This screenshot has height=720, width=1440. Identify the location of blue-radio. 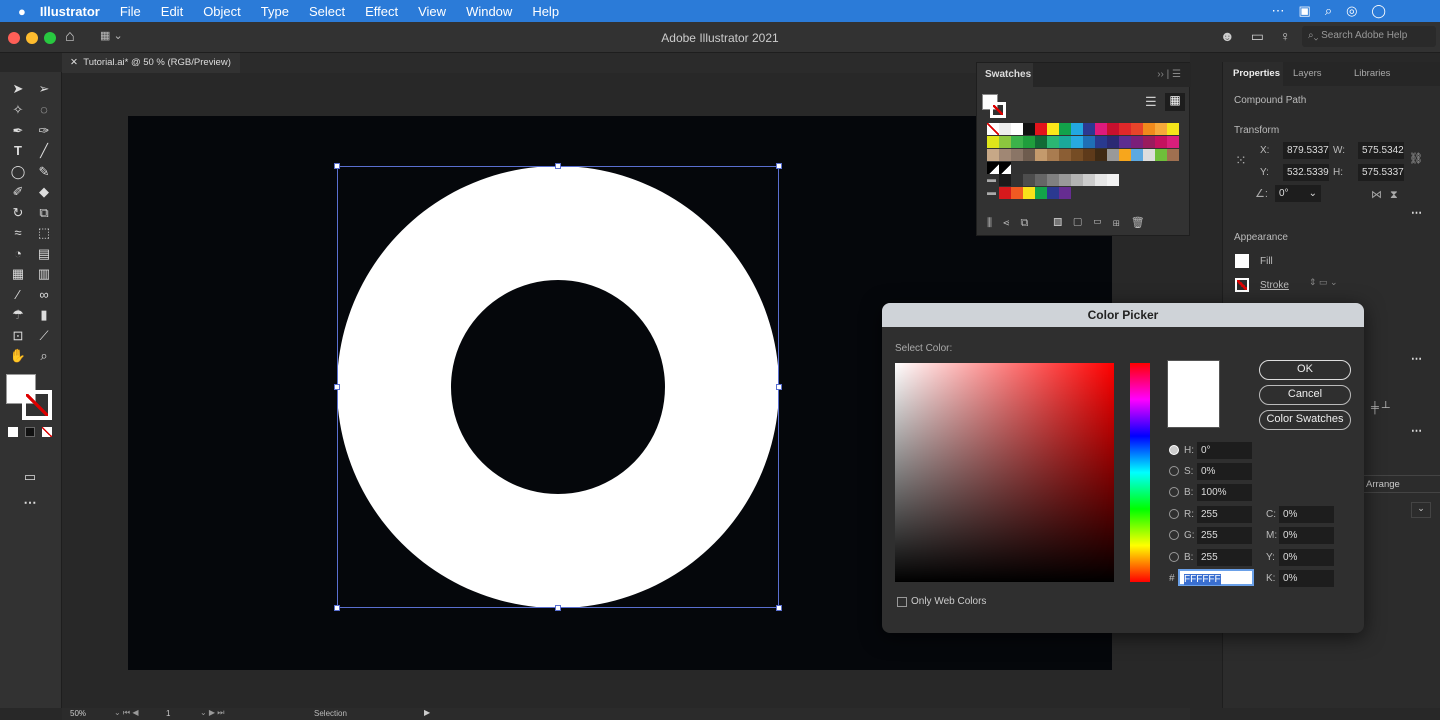
(1174, 557).